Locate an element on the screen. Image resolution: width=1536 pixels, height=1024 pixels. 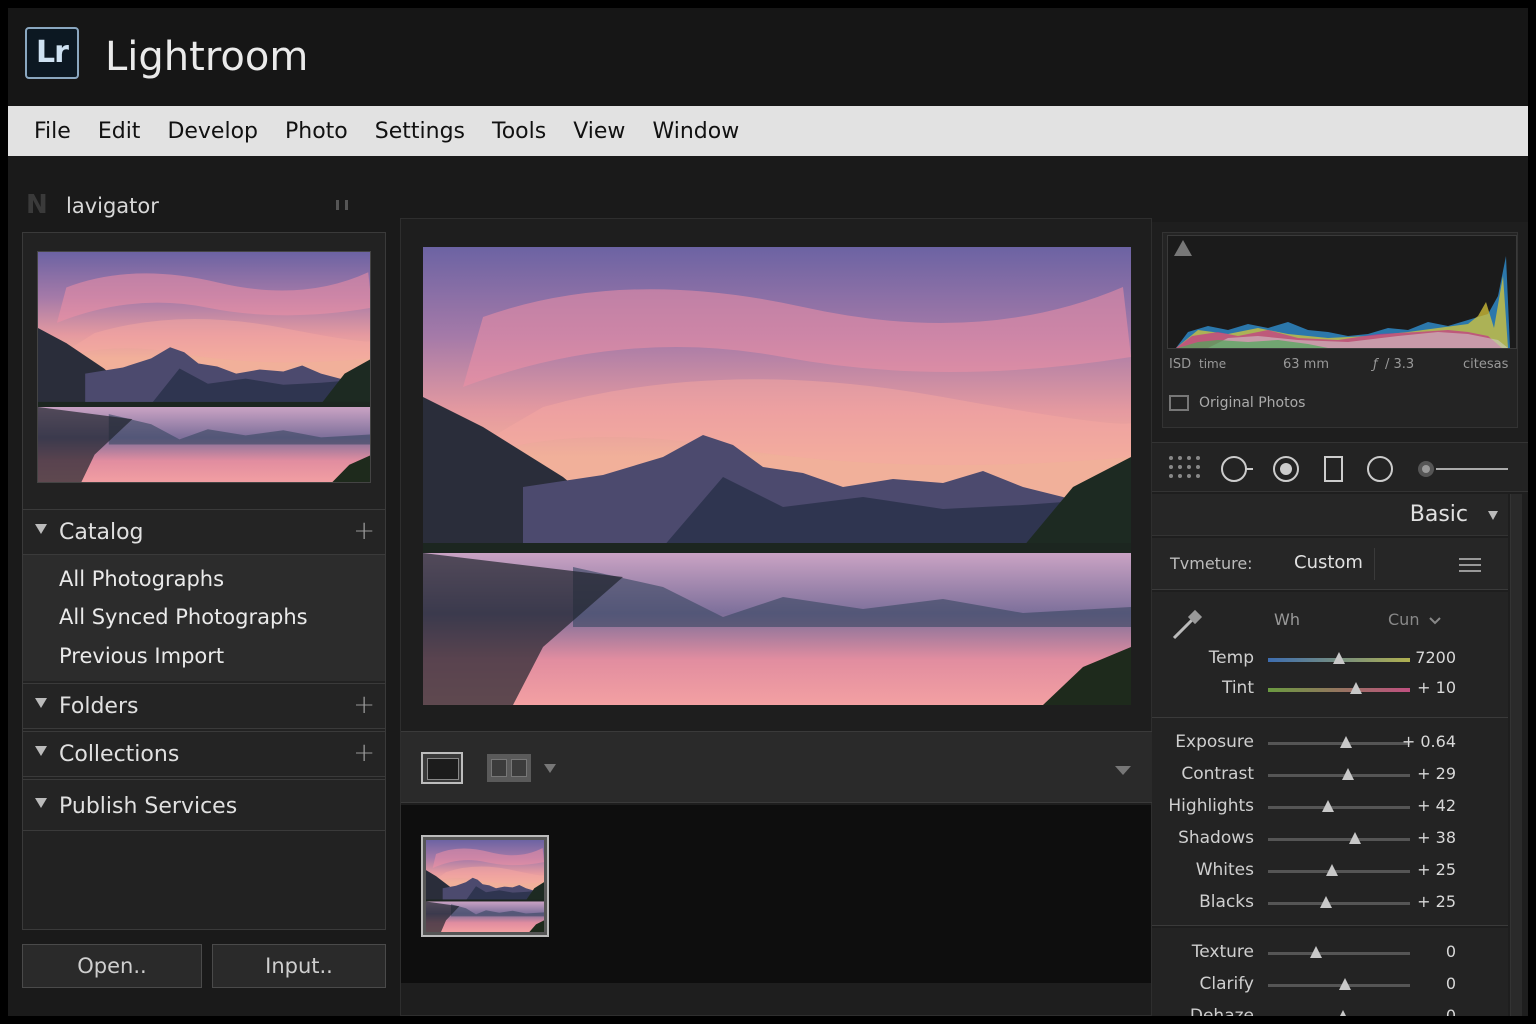
slider-track-highlights is located at coordinates (1339, 806).